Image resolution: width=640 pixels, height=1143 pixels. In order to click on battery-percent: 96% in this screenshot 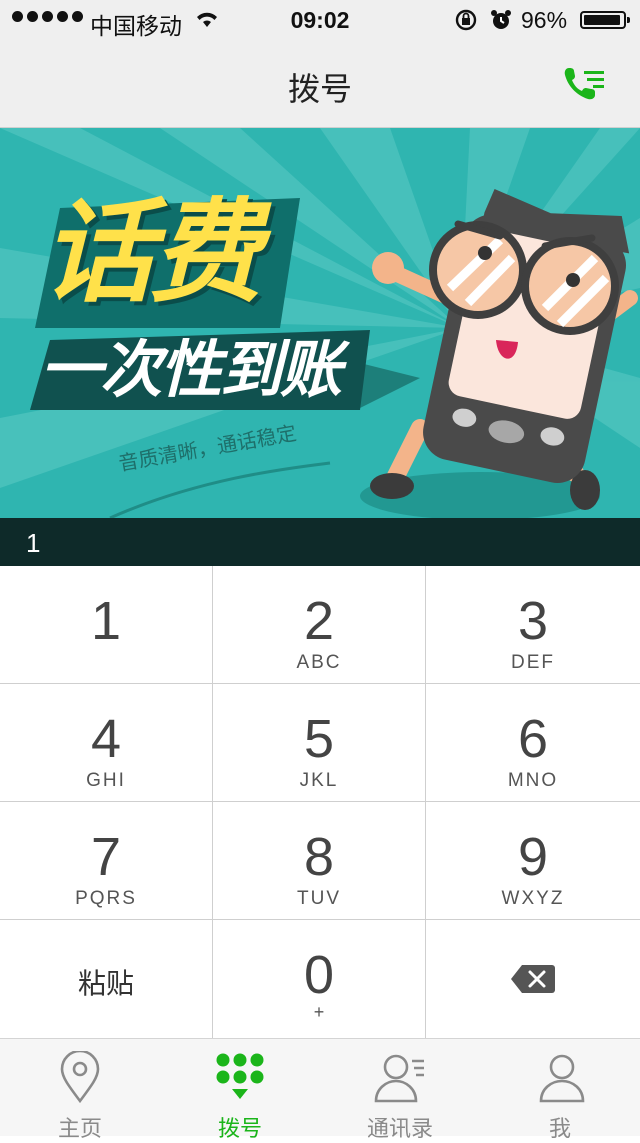, I will do `click(544, 20)`.